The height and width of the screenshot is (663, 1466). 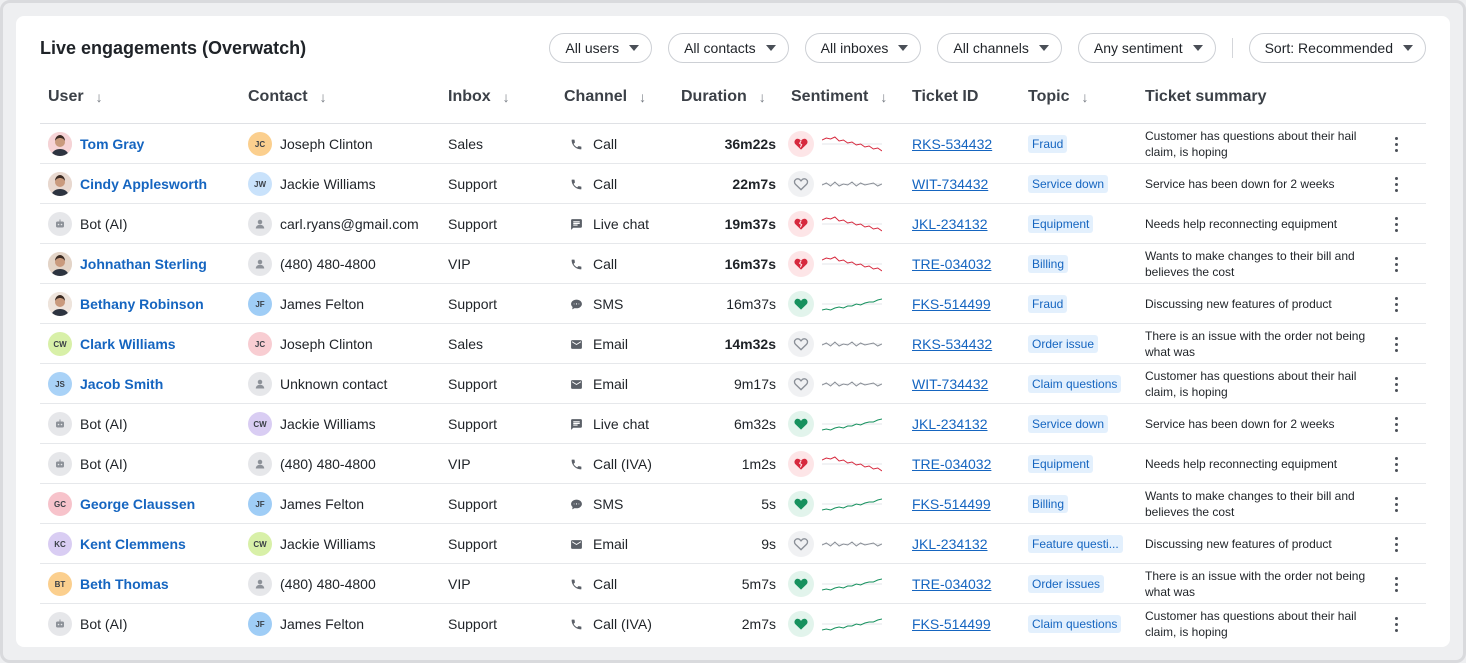 I want to click on user-name: Beth Thomas, so click(x=124, y=584).